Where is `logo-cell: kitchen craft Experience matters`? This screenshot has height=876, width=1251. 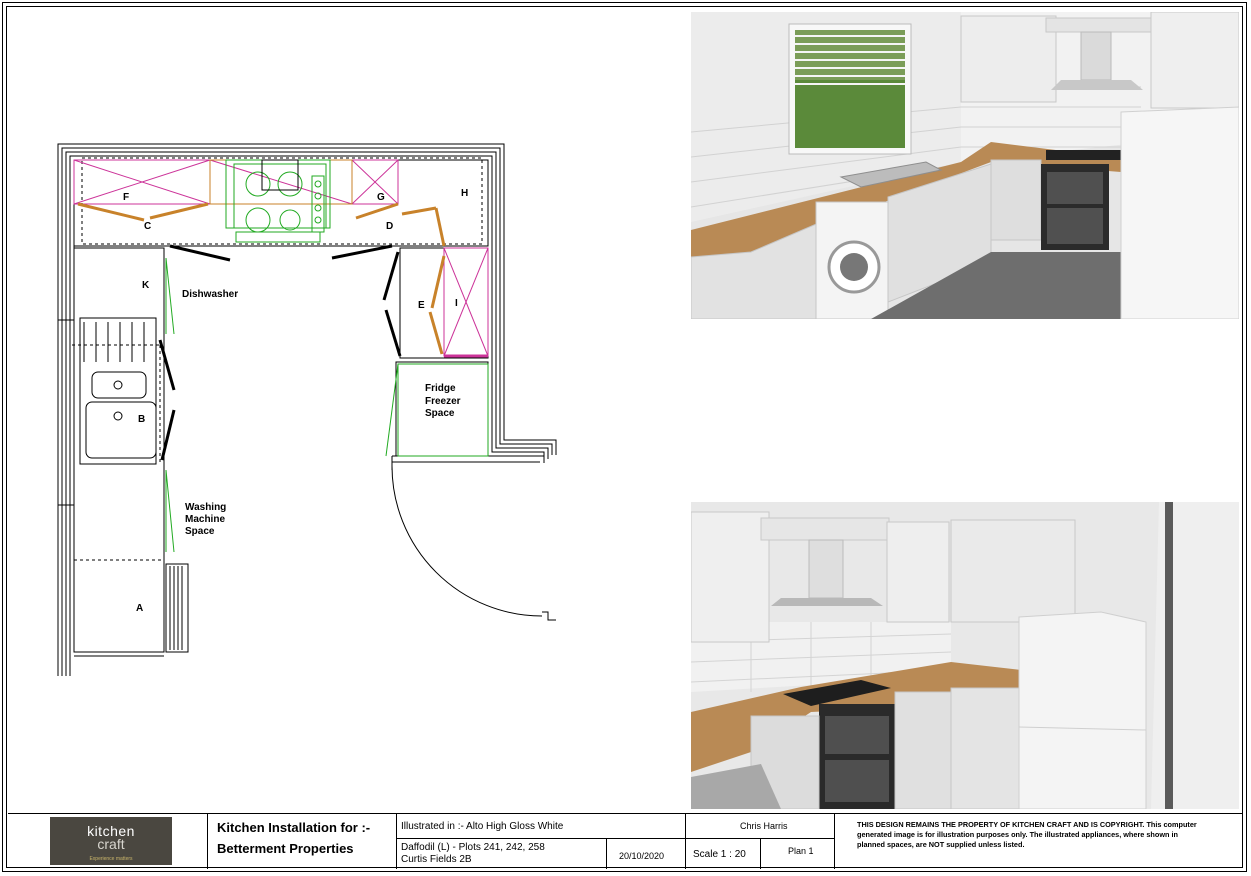 logo-cell: kitchen craft Experience matters is located at coordinates (108, 841).